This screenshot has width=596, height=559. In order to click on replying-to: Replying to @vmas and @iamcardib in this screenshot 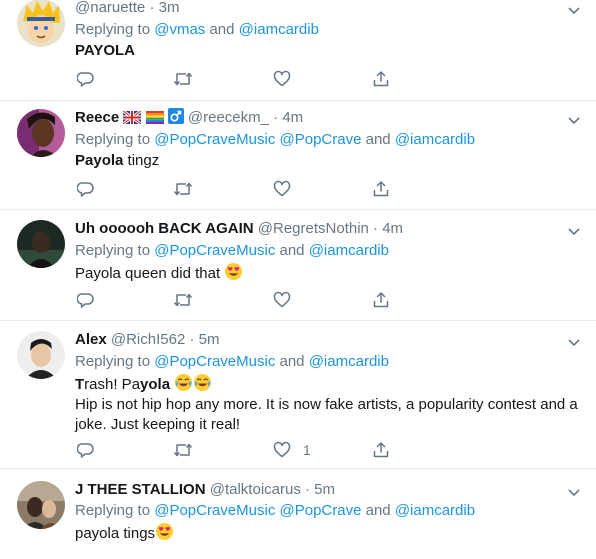, I will do `click(197, 30)`.